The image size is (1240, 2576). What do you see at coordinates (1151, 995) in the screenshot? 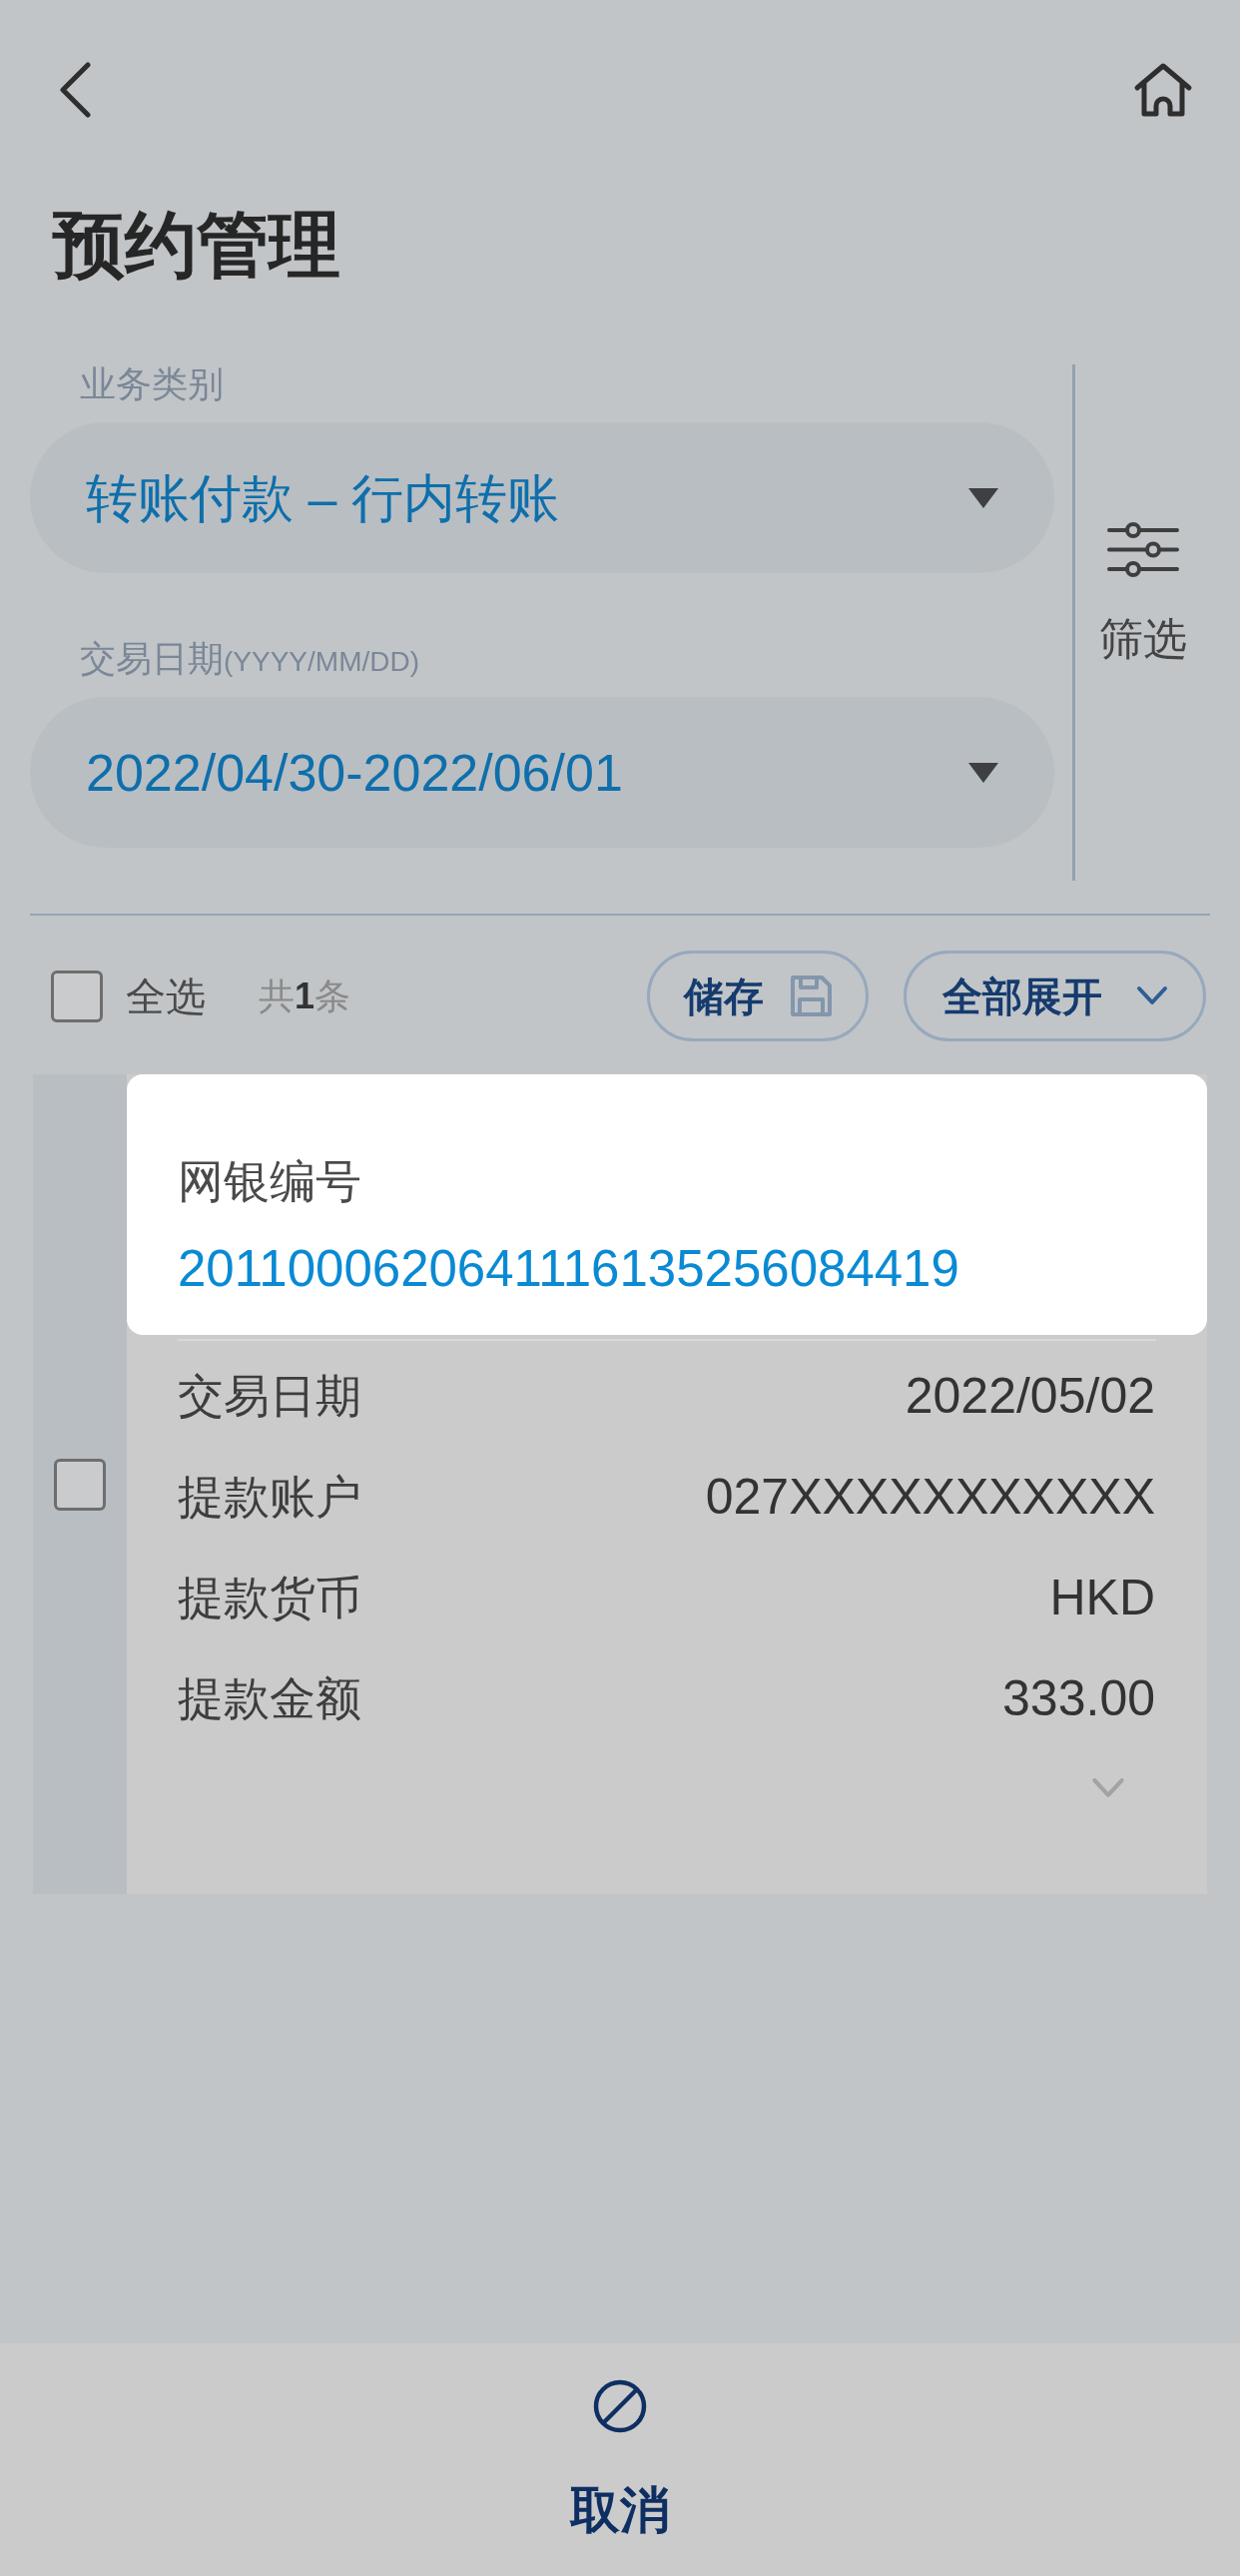
I see `chevron-down-icon` at bounding box center [1151, 995].